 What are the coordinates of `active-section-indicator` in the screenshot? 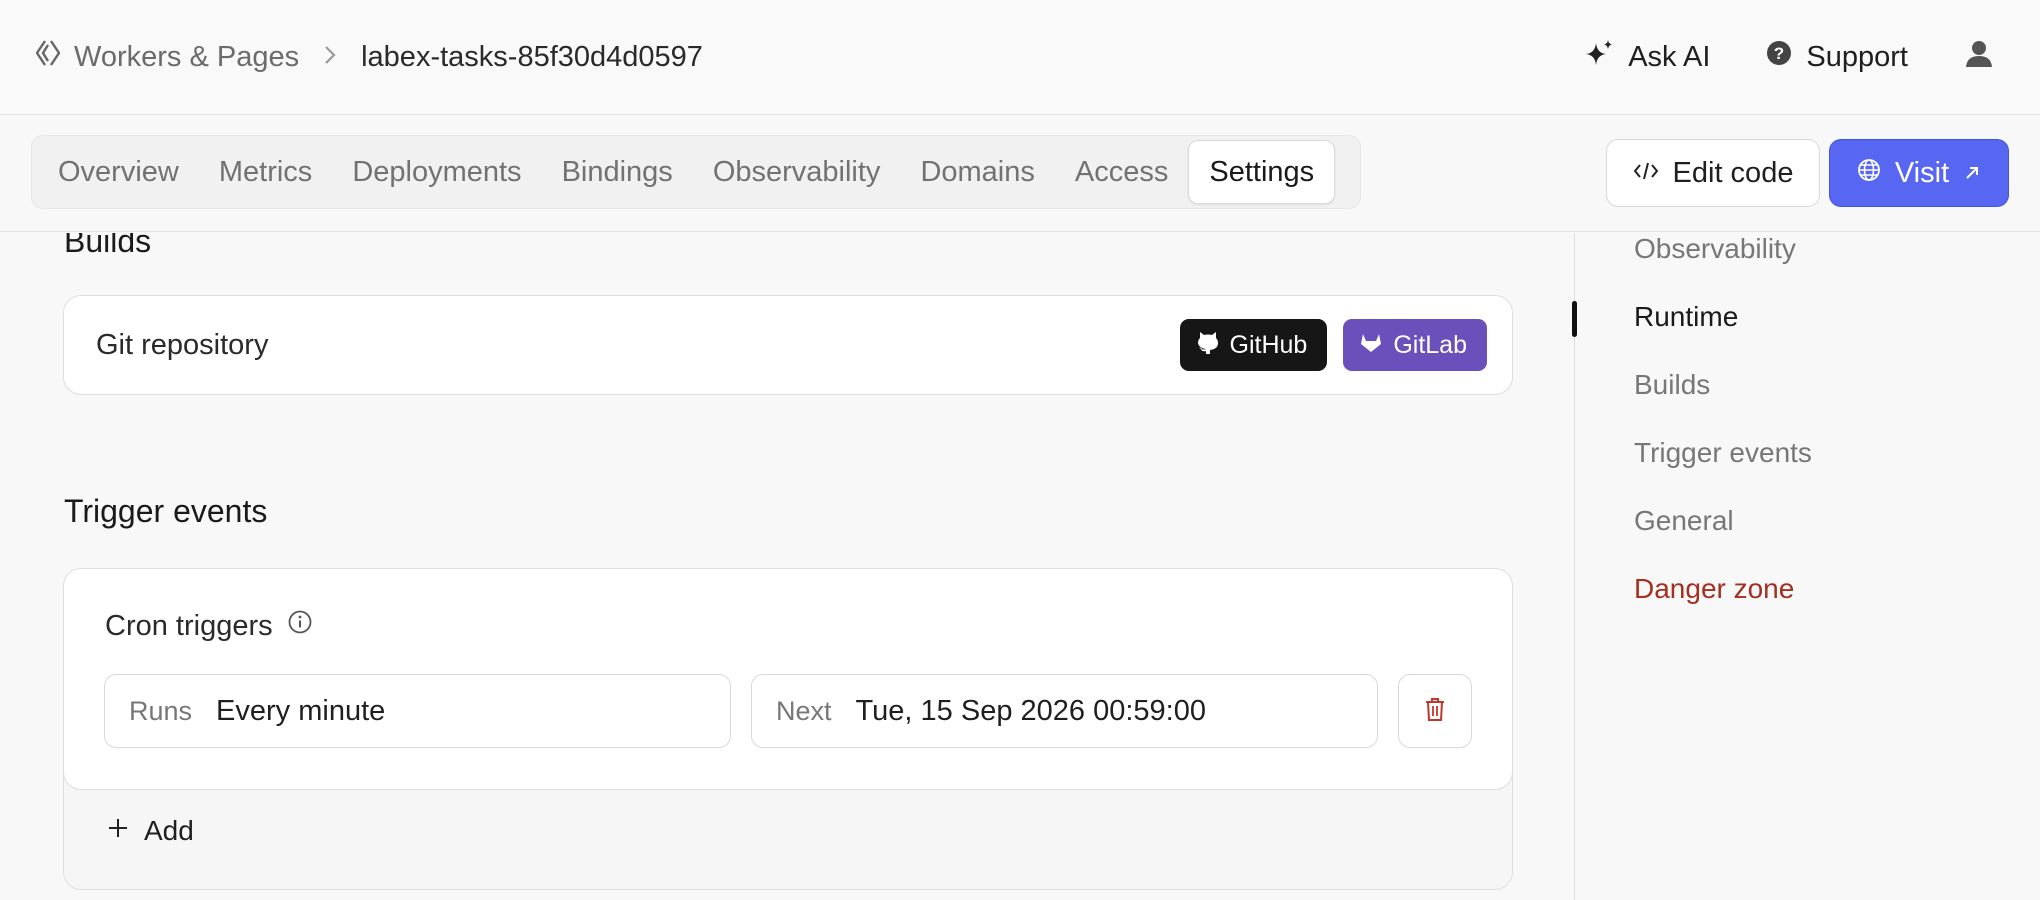 It's located at (1574, 319).